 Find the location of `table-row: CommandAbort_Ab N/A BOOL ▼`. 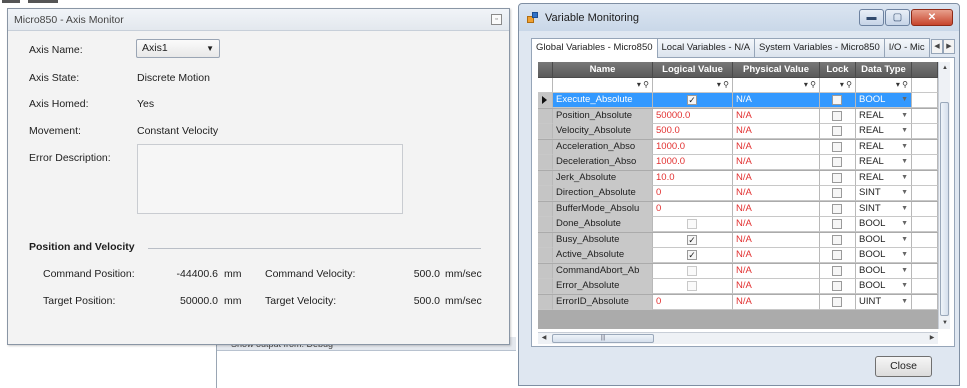

table-row: CommandAbort_Ab N/A BOOL ▼ is located at coordinates (738, 271).